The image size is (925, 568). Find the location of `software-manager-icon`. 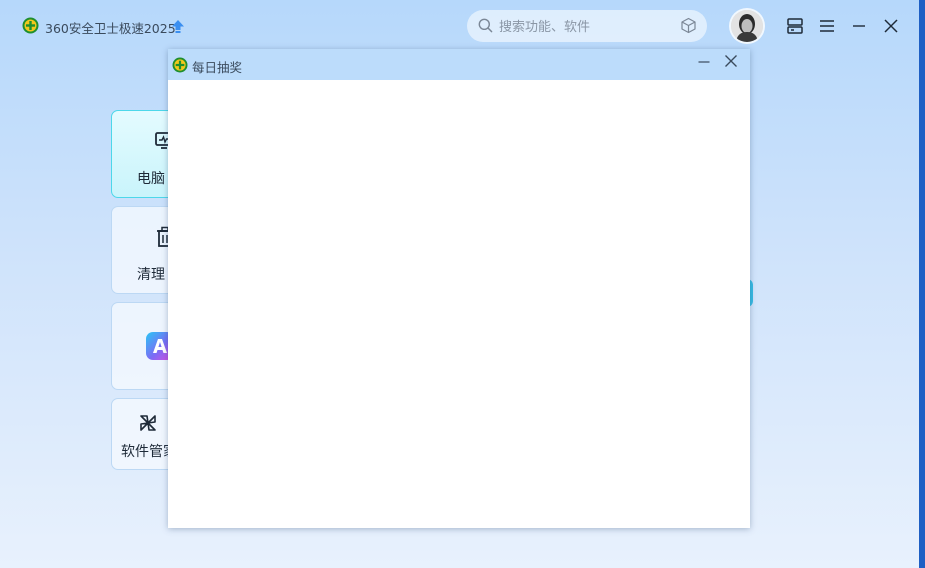

software-manager-icon is located at coordinates (148, 423).